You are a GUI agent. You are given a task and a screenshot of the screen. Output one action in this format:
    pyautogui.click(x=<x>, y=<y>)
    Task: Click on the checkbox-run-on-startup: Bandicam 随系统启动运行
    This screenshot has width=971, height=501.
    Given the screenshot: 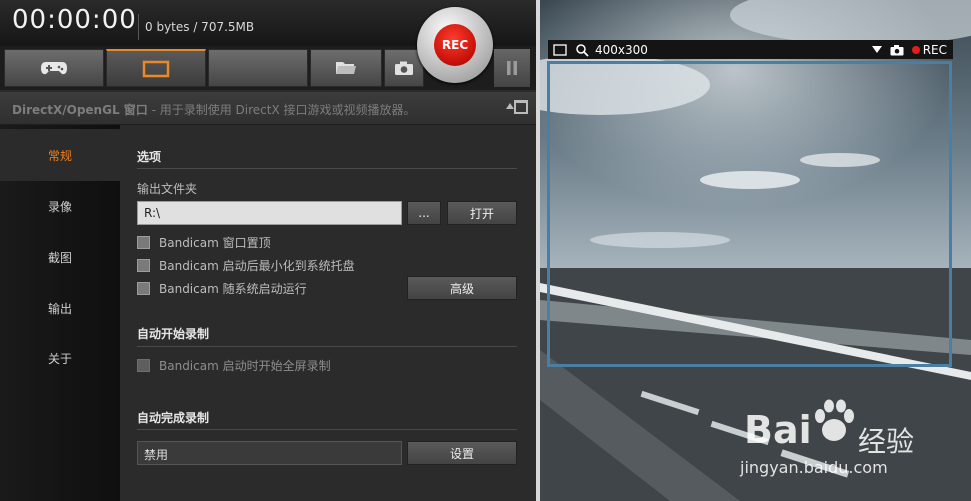 What is the action you would take?
    pyautogui.click(x=222, y=288)
    